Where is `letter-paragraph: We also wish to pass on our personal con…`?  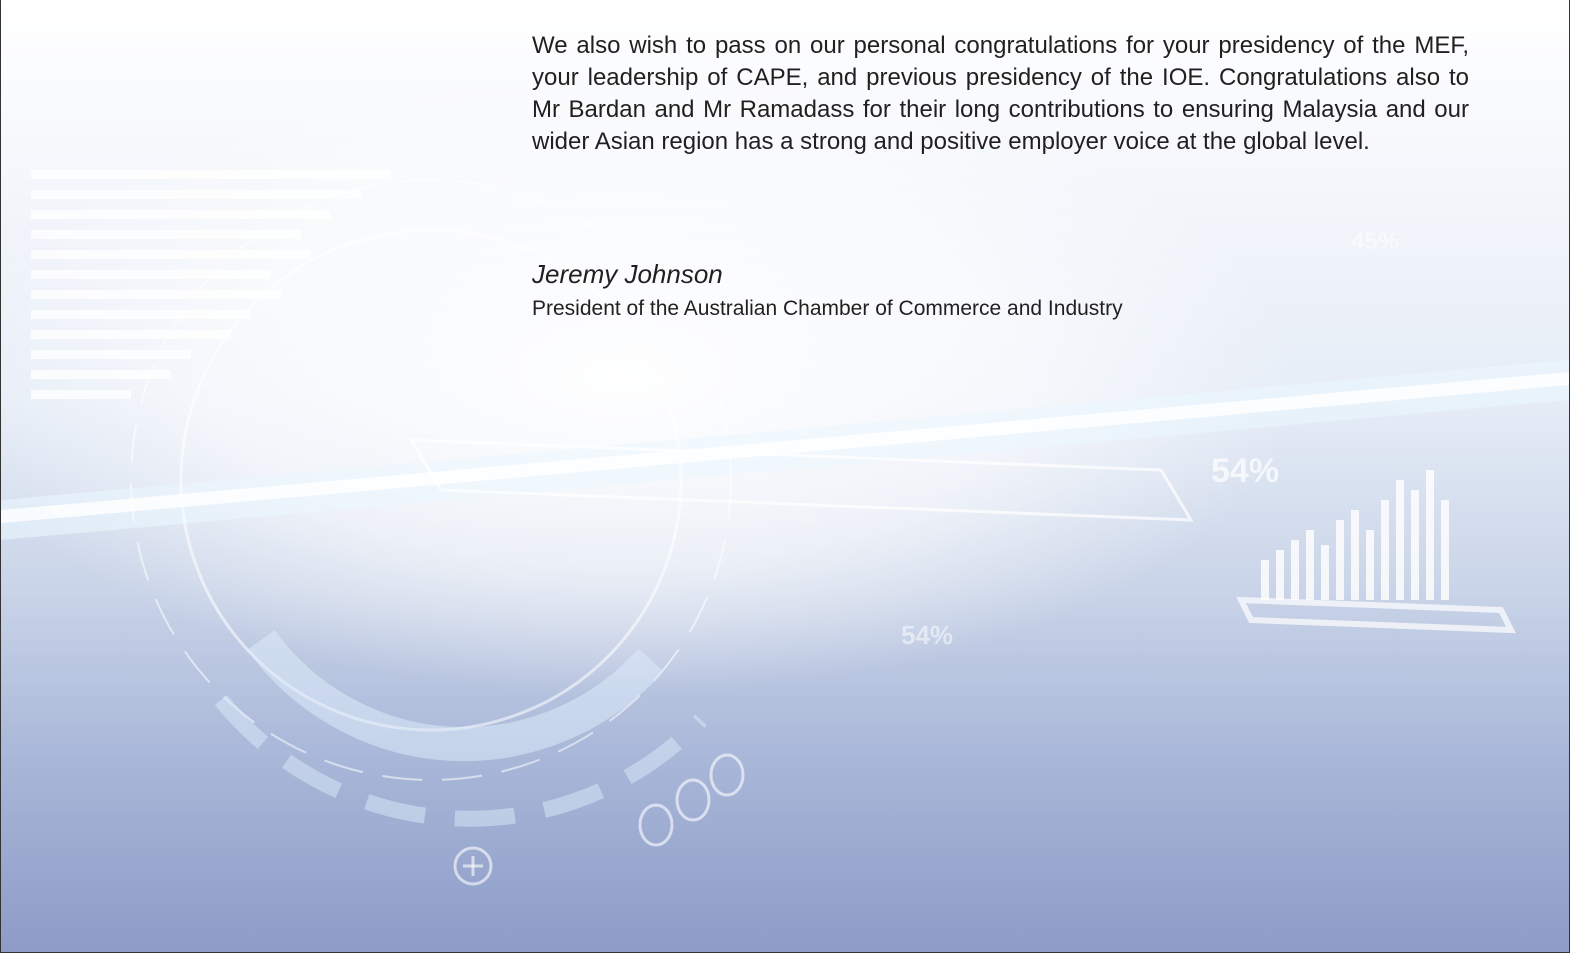
letter-paragraph: We also wish to pass on our personal con… is located at coordinates (1000, 93).